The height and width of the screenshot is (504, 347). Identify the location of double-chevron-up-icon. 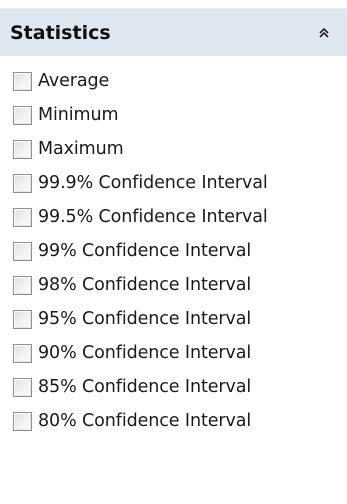
(324, 32).